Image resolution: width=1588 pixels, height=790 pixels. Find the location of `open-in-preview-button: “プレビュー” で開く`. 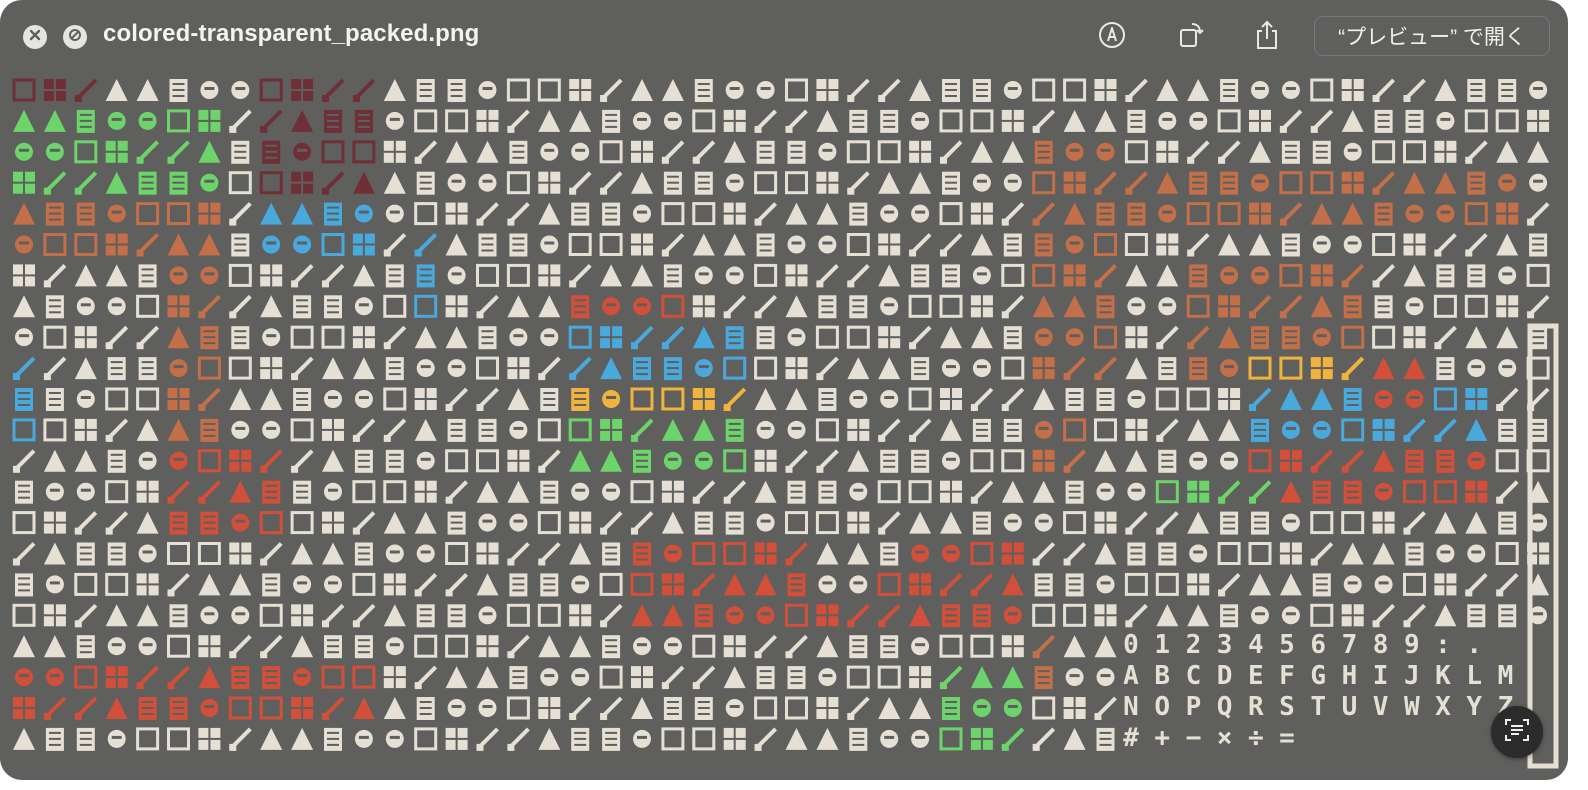

open-in-preview-button: “プレビュー” で開く is located at coordinates (1432, 36).